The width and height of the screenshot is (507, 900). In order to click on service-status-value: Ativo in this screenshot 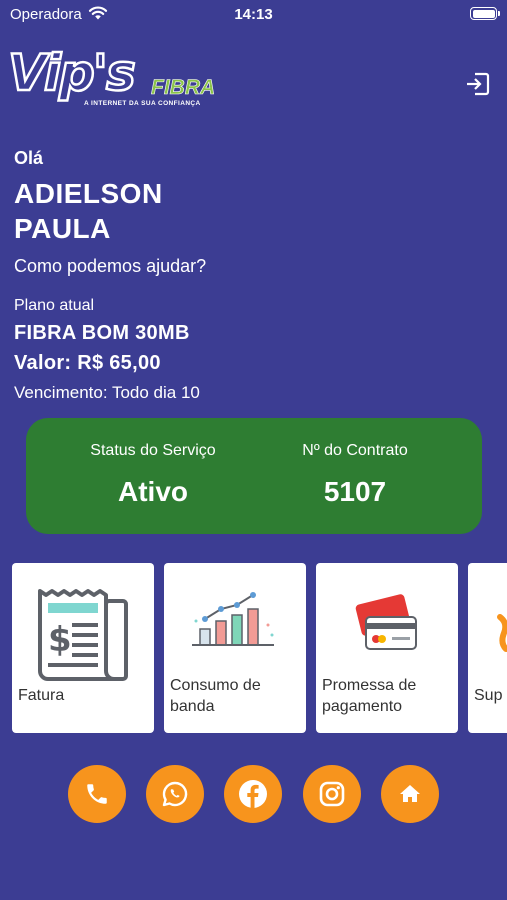, I will do `click(153, 491)`.